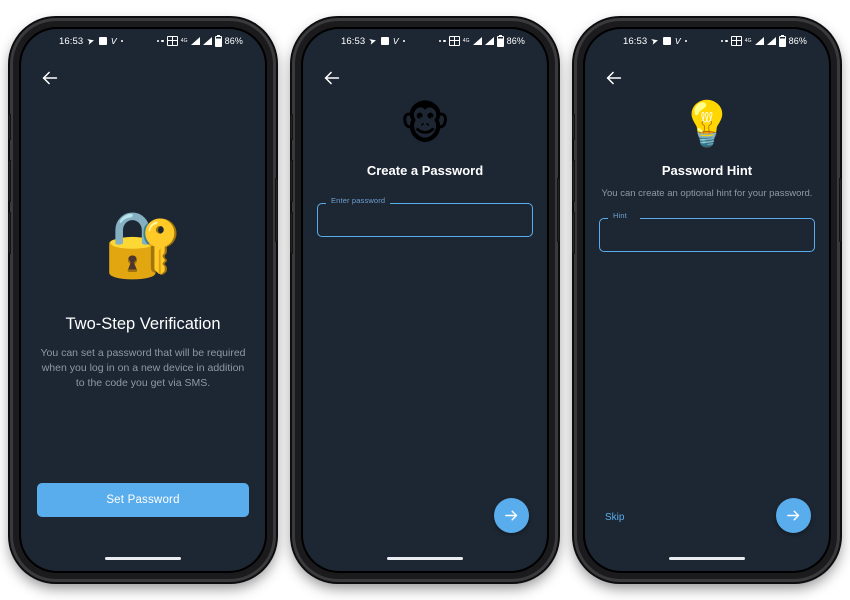  What do you see at coordinates (143, 500) in the screenshot?
I see `set-password-button: Set Password` at bounding box center [143, 500].